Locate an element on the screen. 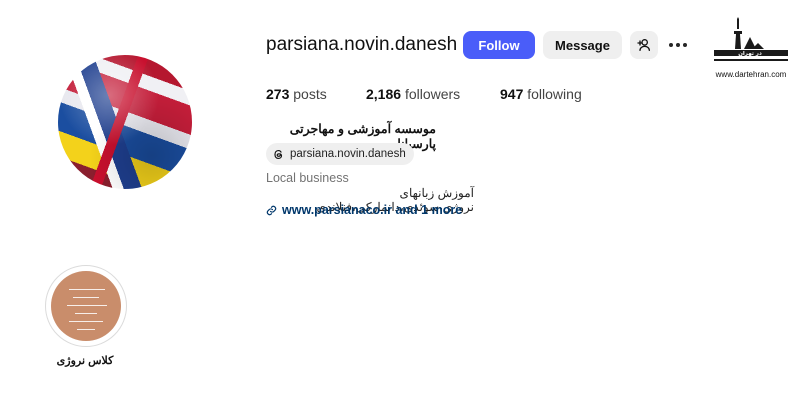  person-plus-icon is located at coordinates (643, 45).